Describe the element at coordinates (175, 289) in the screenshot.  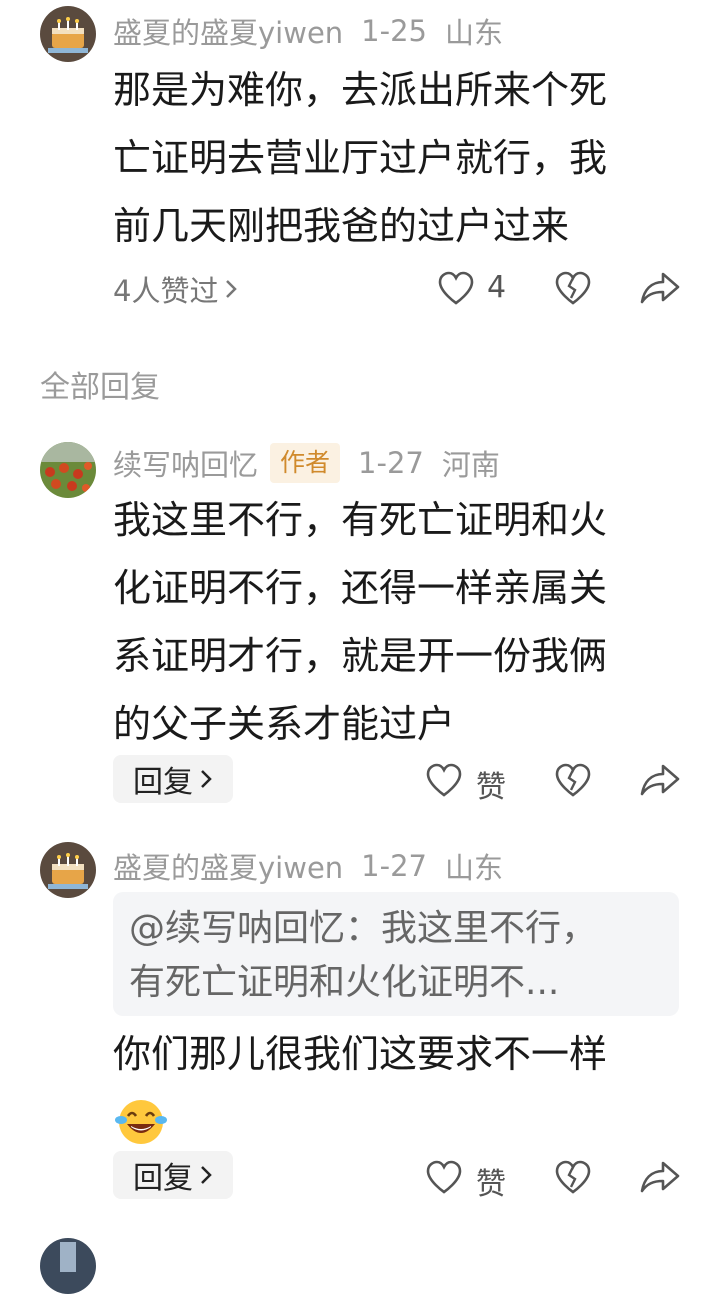
I see `liked-by-link: 4人赞过` at that location.